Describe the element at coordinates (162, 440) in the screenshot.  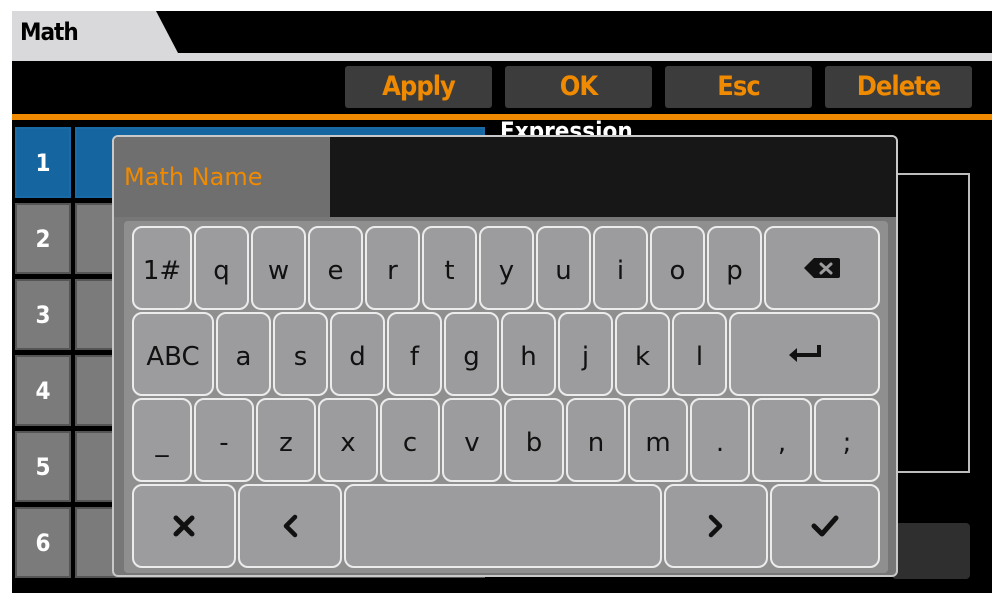
I see `key-underscore: _` at that location.